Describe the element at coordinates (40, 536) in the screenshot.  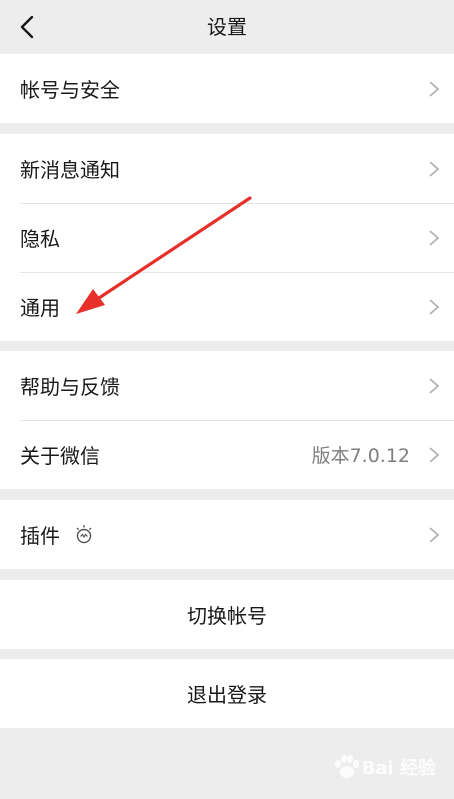
I see `plugins-label: 插件` at that location.